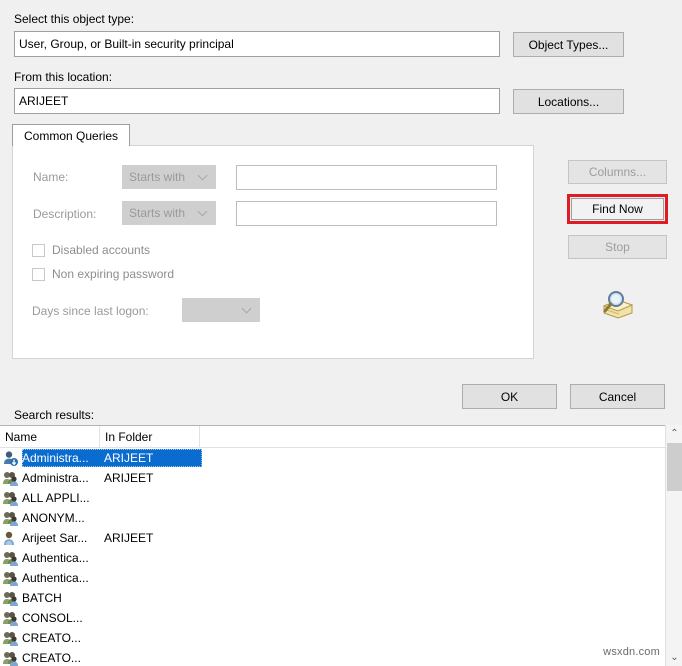  Describe the element at coordinates (90, 311) in the screenshot. I see `days-since-last-logon-label: Days since last logon:` at that location.